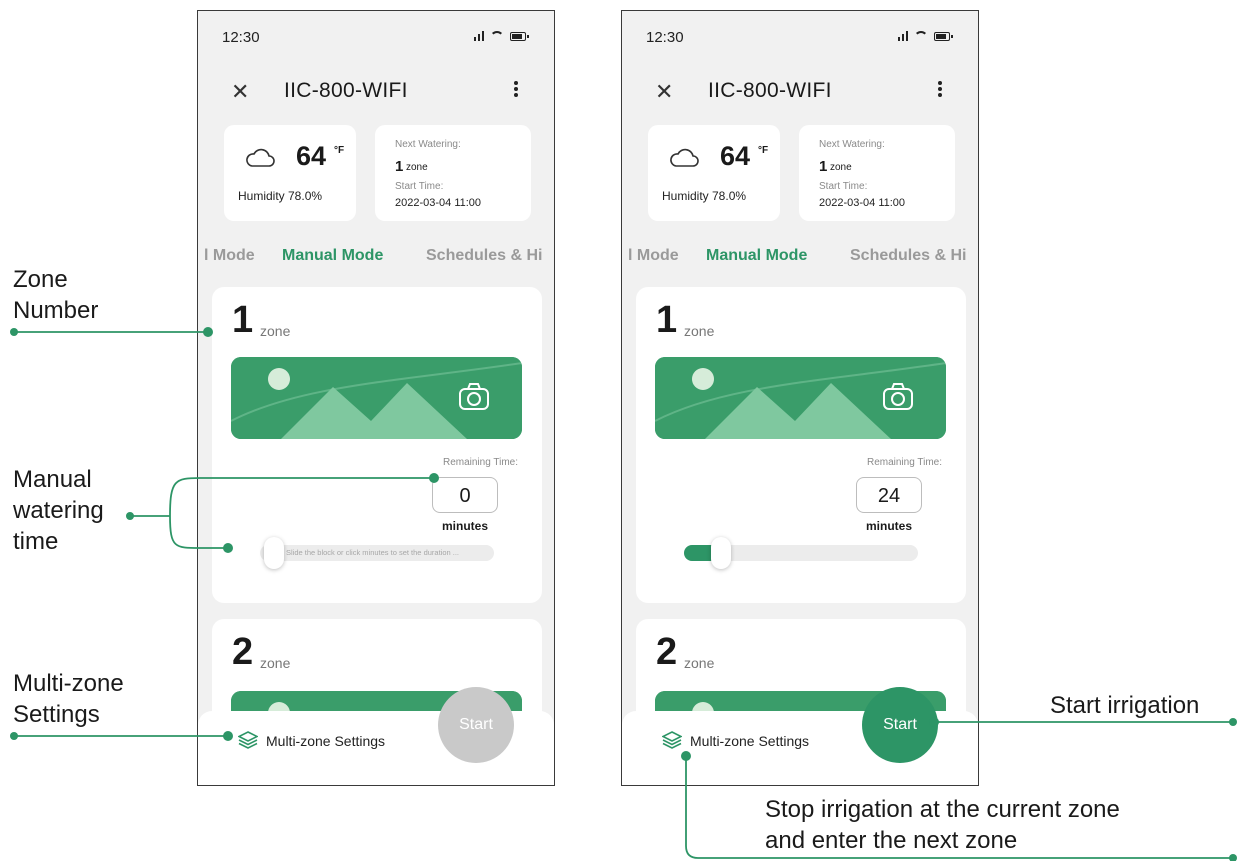 The width and height of the screenshot is (1247, 861). Describe the element at coordinates (228, 736) in the screenshot. I see `multizone-dot-end` at that location.